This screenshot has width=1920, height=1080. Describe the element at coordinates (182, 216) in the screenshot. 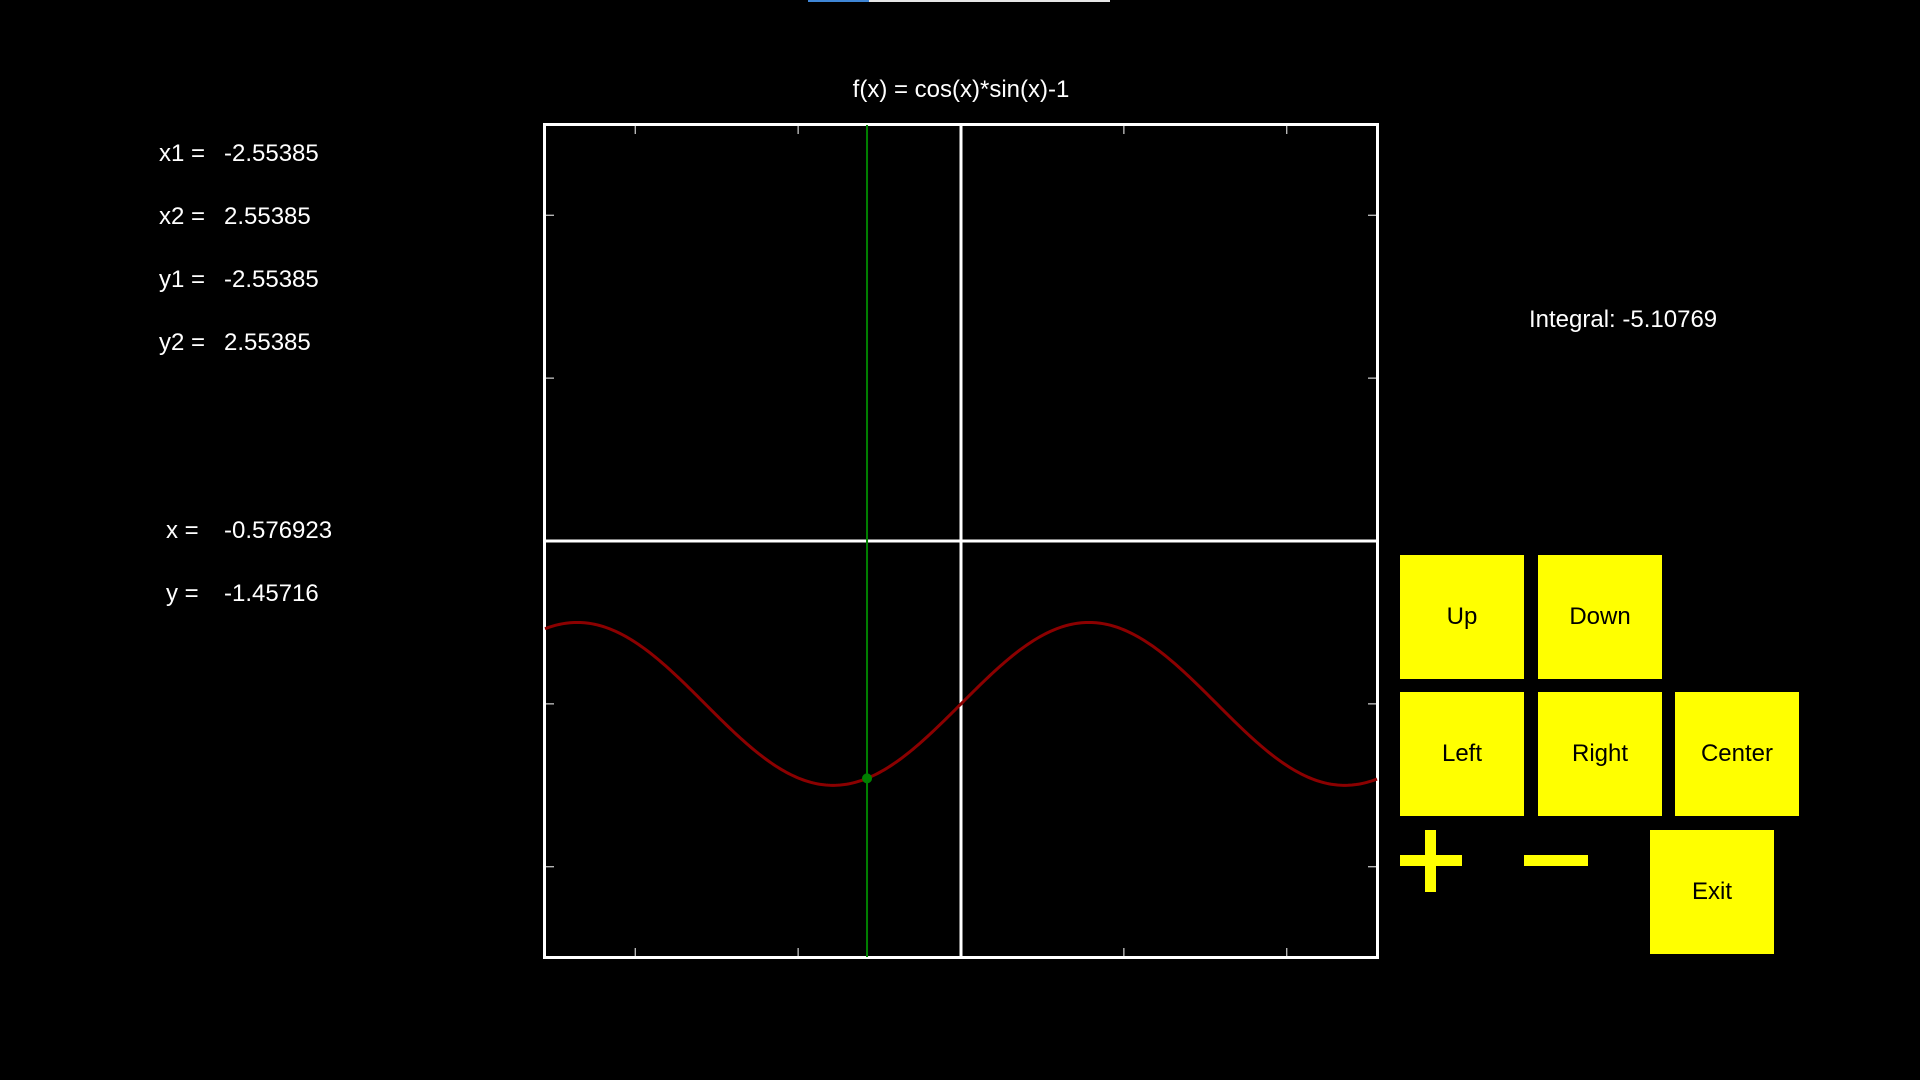

I see `x2-label: x2 =` at that location.